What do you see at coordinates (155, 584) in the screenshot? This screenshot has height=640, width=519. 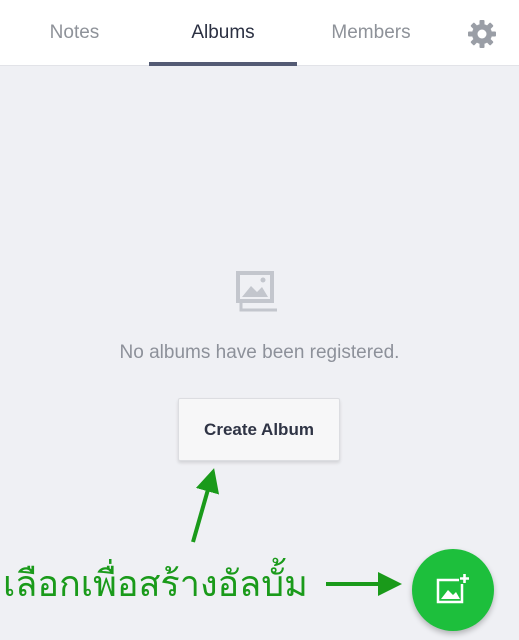 I see `annotation-text: เลือกเพื่อสร้างอัลบั้ม` at bounding box center [155, 584].